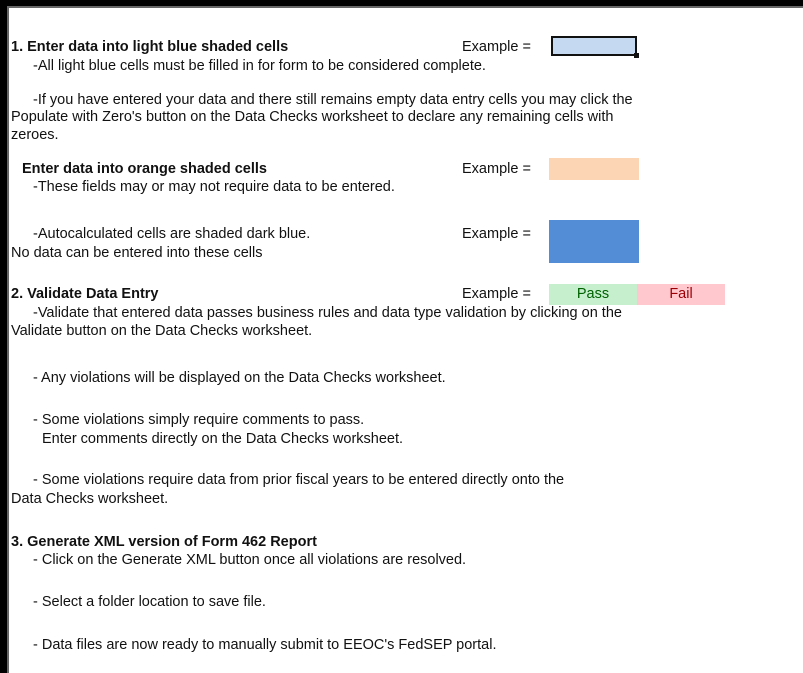 This screenshot has height=673, width=803. Describe the element at coordinates (3, 336) in the screenshot. I see `sheet-border-left` at that location.